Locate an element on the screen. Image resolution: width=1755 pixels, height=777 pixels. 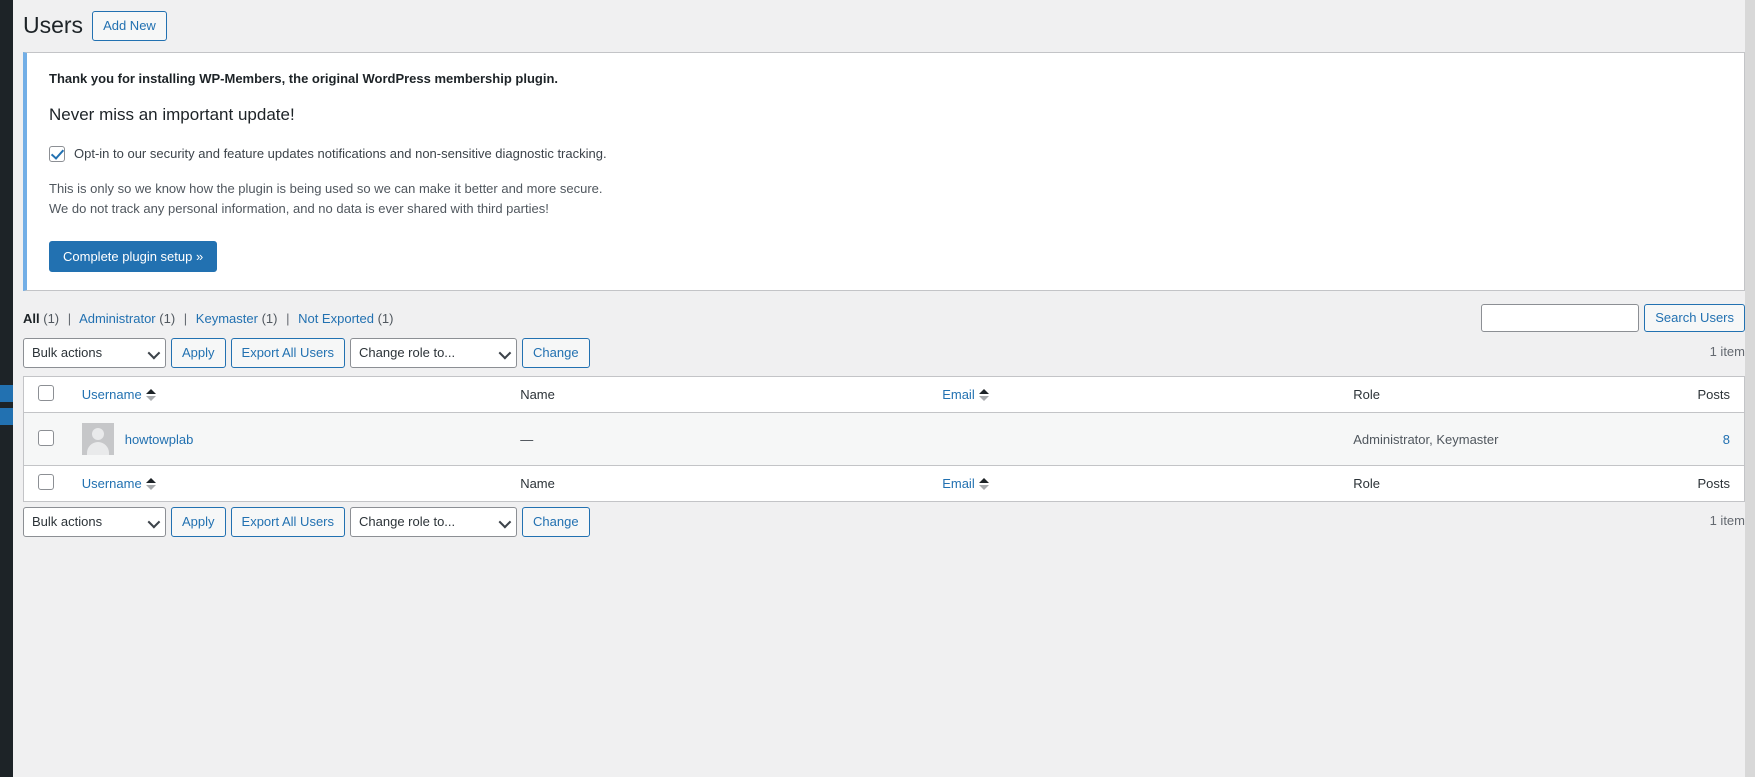
column-header-email: Email is located at coordinates (1137, 395).